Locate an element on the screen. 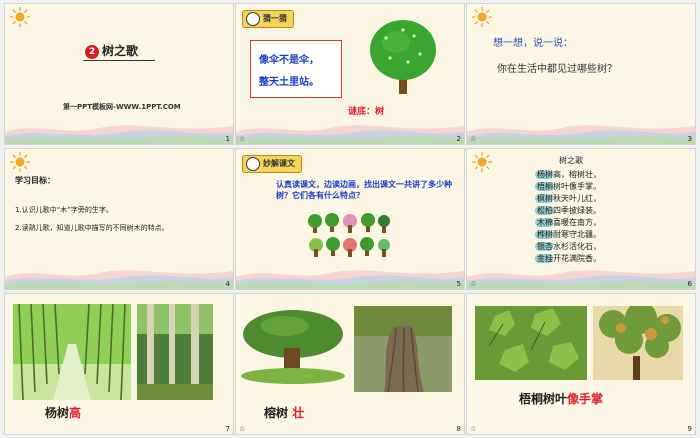 This screenshot has height=438, width=700. slide-number: 5 is located at coordinates (458, 284).